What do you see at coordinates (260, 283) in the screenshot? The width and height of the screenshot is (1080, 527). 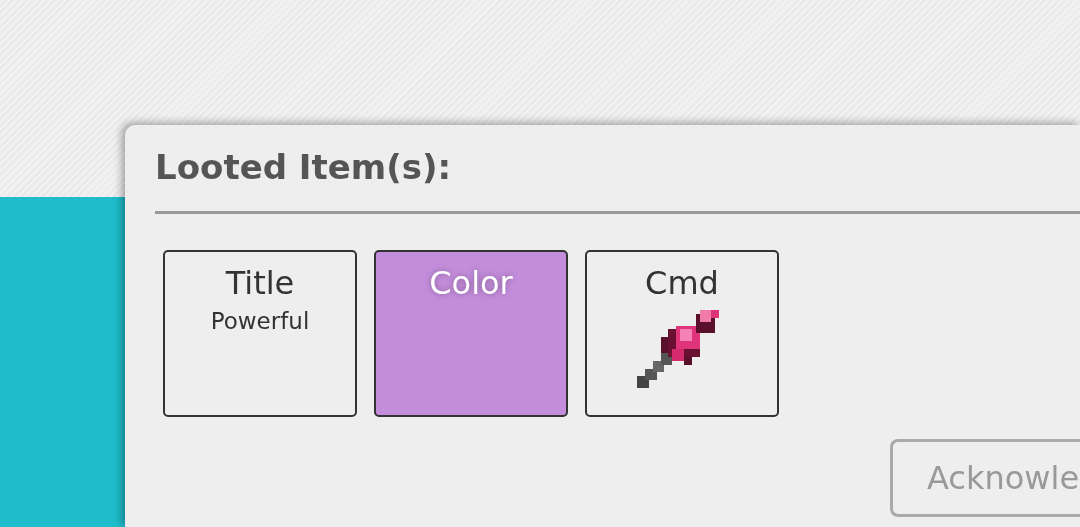 I see `tile-label: Title` at bounding box center [260, 283].